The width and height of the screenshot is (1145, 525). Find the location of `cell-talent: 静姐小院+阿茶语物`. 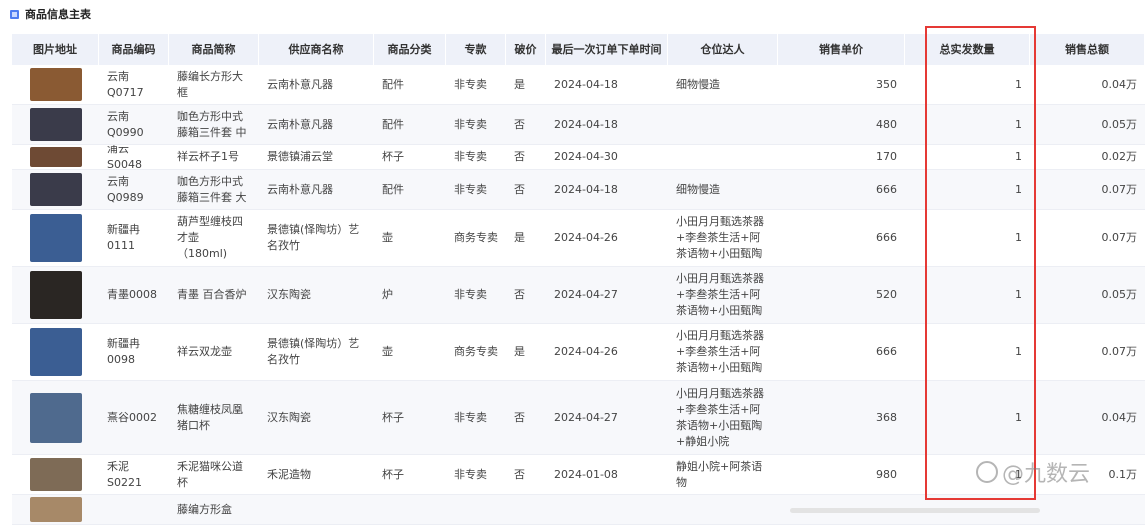

cell-talent: 静姐小院+阿茶语物 is located at coordinates (723, 474).